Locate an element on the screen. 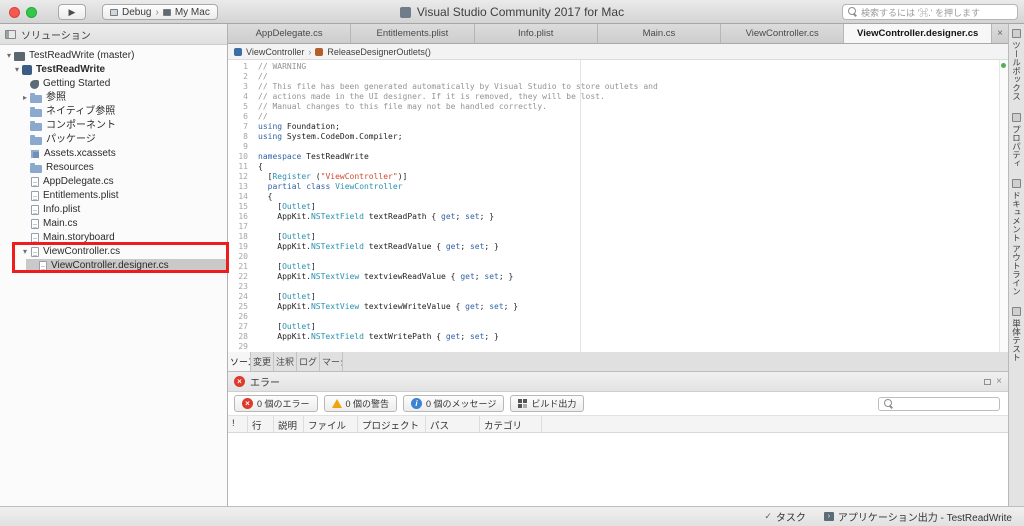 This screenshot has height=526, width=1024. toolbox-icon is located at coordinates (1016, 33).